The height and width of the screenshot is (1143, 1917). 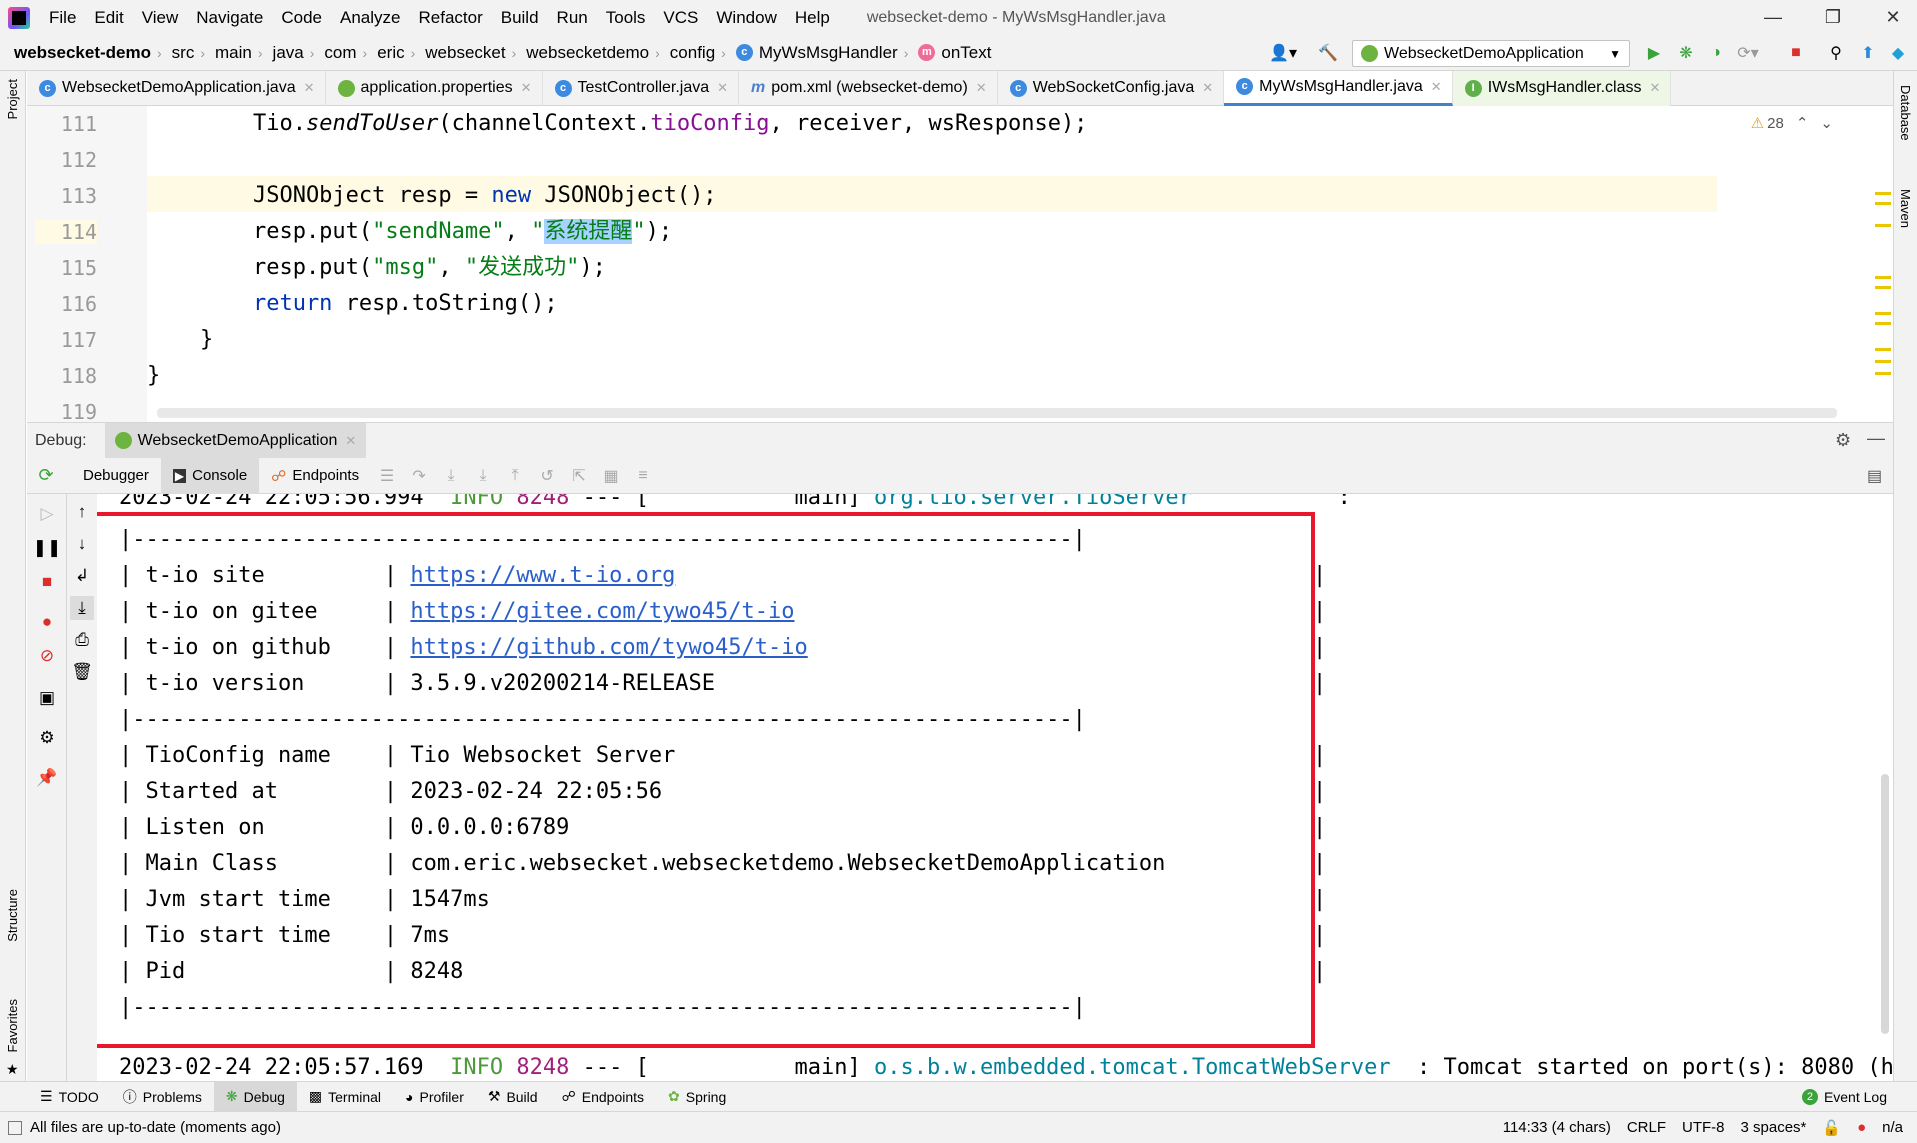 I want to click on chevron-down-icon: ⌄, so click(x=1826, y=123).